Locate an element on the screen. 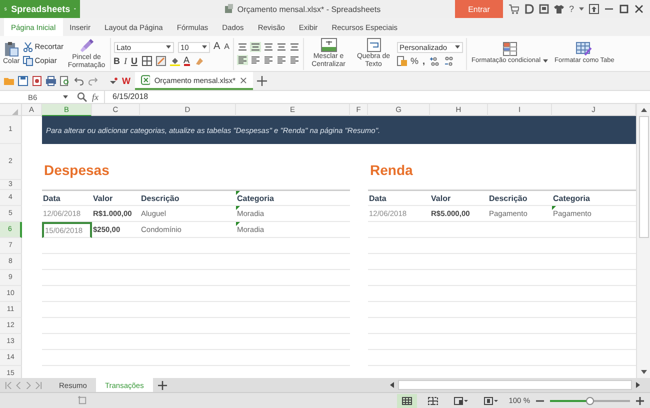  scroll-left-icon is located at coordinates (392, 385).